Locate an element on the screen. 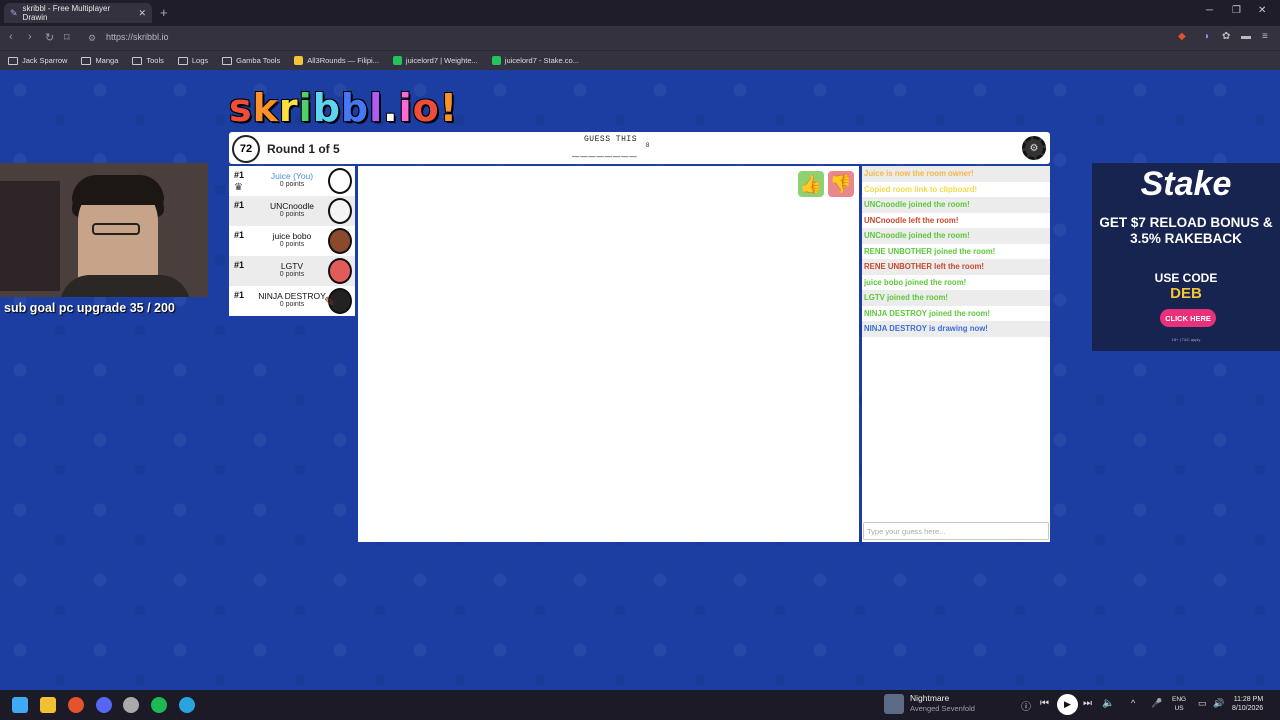 The image size is (1280, 720). player-row: #1 LGTV 0 points is located at coordinates (292, 271).